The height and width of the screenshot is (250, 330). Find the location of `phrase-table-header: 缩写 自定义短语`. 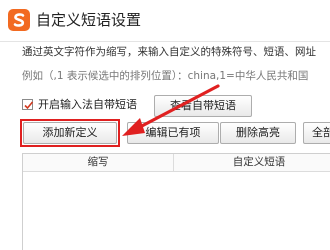

phrase-table-header: 缩写 自定义短语 is located at coordinates (176, 163).